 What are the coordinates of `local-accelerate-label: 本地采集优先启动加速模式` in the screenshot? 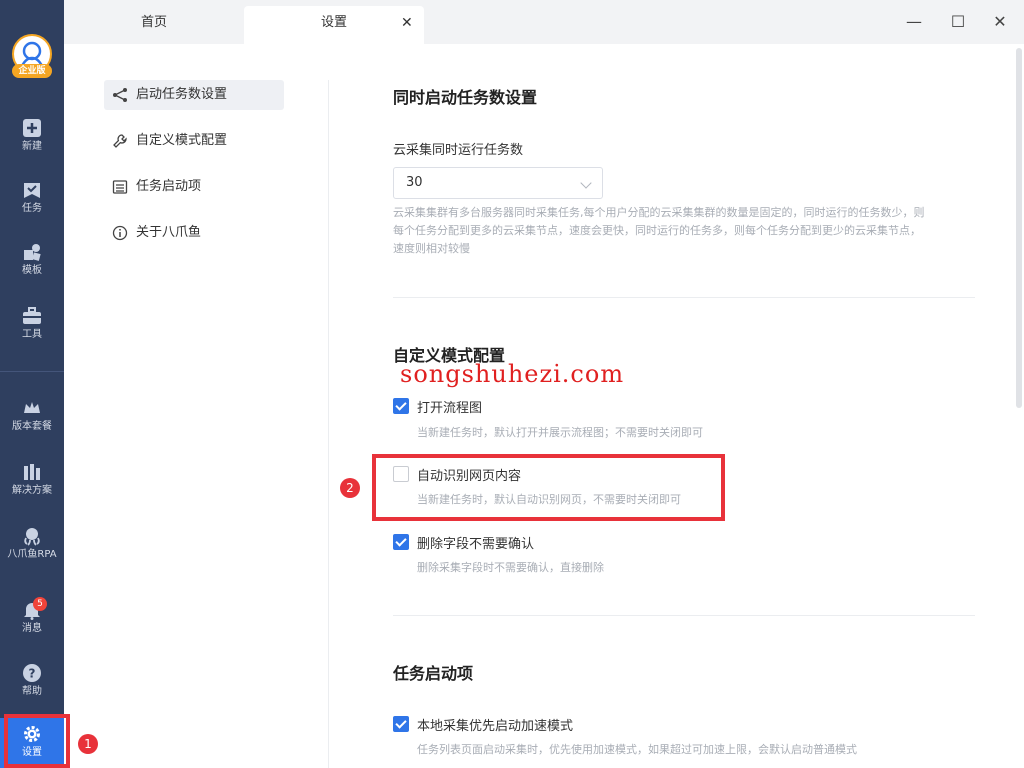 It's located at (495, 726).